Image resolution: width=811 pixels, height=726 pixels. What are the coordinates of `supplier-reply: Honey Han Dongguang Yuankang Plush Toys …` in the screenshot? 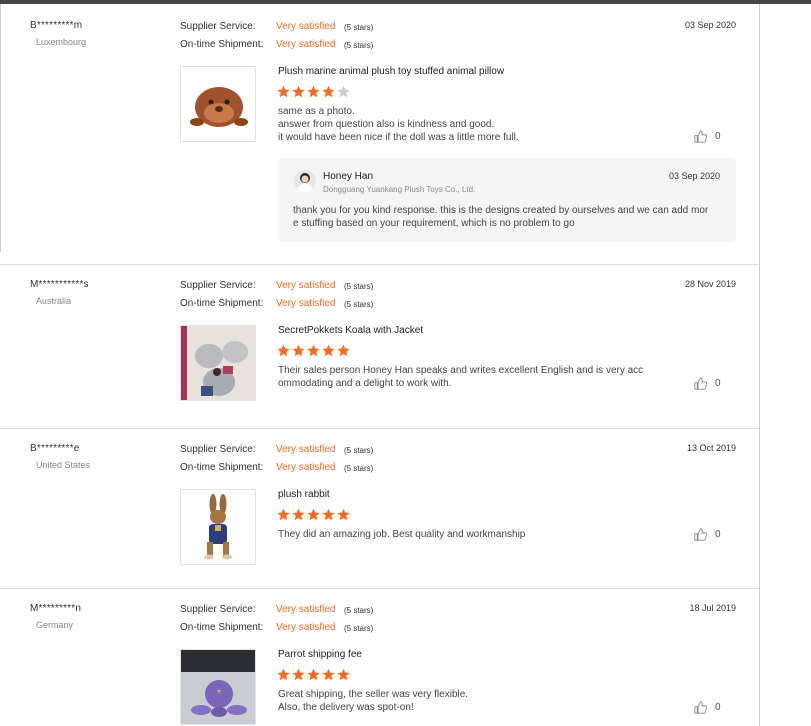 It's located at (507, 200).